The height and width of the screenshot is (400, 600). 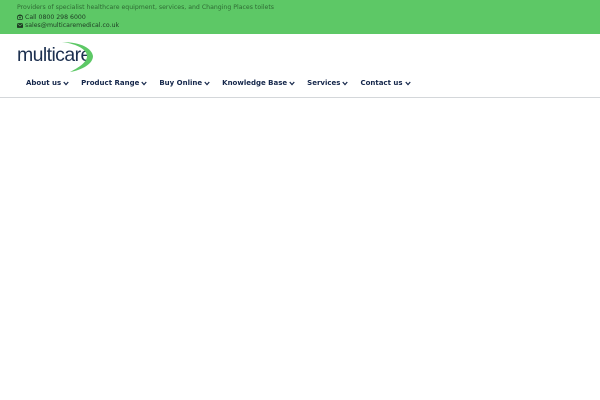 I want to click on nav-item-contact-us: Contact us, so click(x=385, y=83).